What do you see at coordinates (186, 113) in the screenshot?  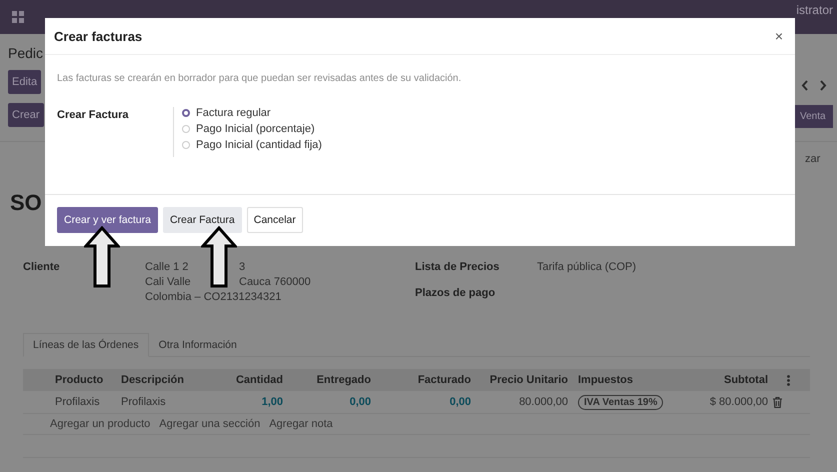 I see `radio-button` at bounding box center [186, 113].